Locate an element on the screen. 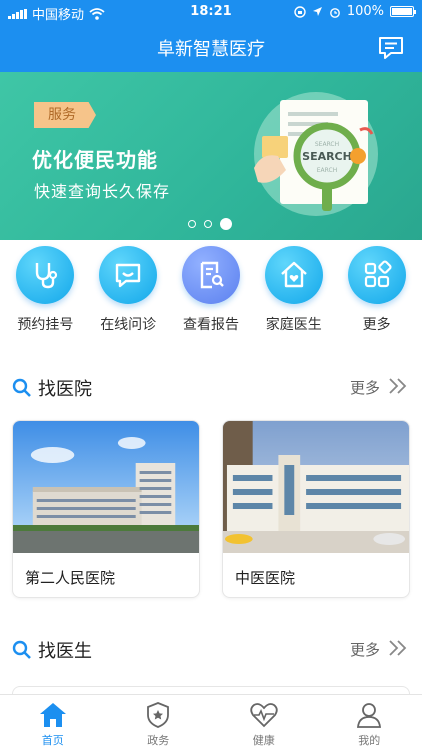 The width and height of the screenshot is (422, 750). home-heart-icon is located at coordinates (293, 275).